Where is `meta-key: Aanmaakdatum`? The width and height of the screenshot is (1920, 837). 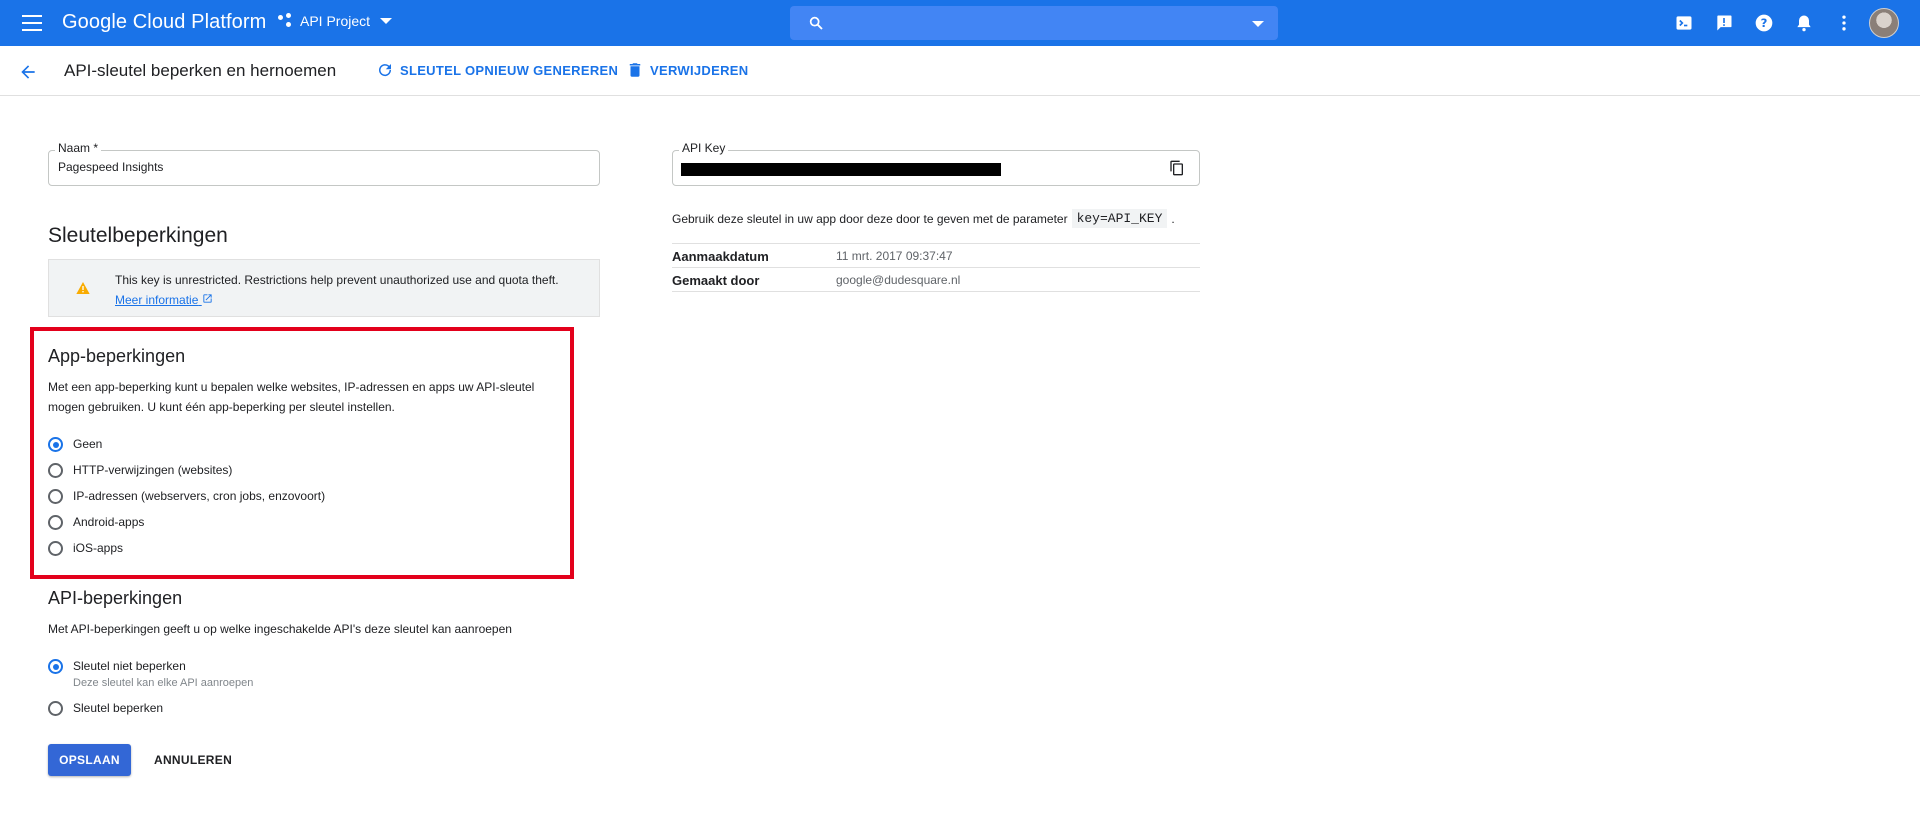
meta-key: Aanmaakdatum is located at coordinates (720, 256).